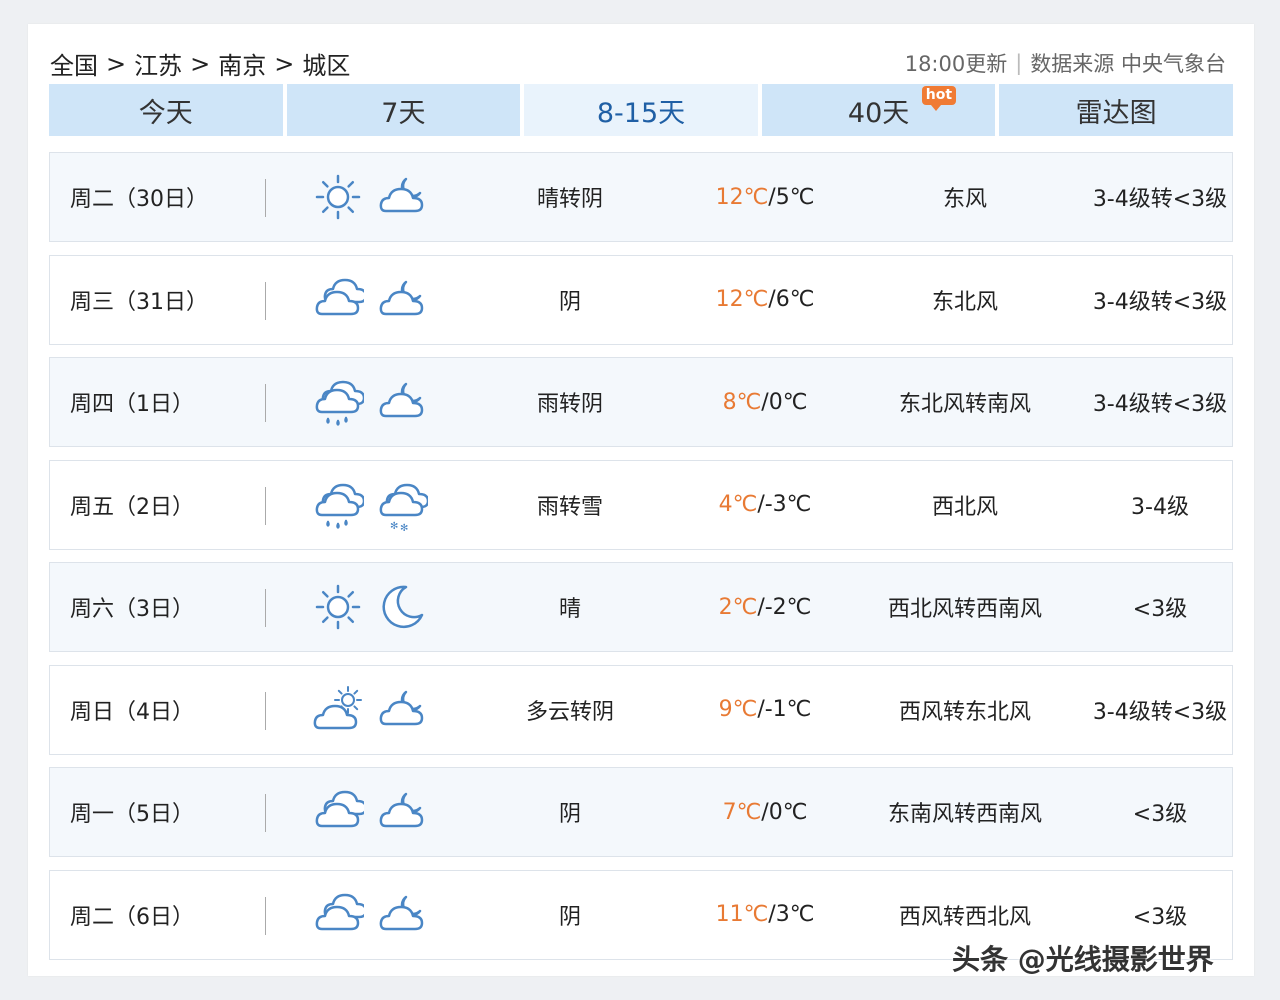  I want to click on wind-direction: 西北风, so click(964, 507).